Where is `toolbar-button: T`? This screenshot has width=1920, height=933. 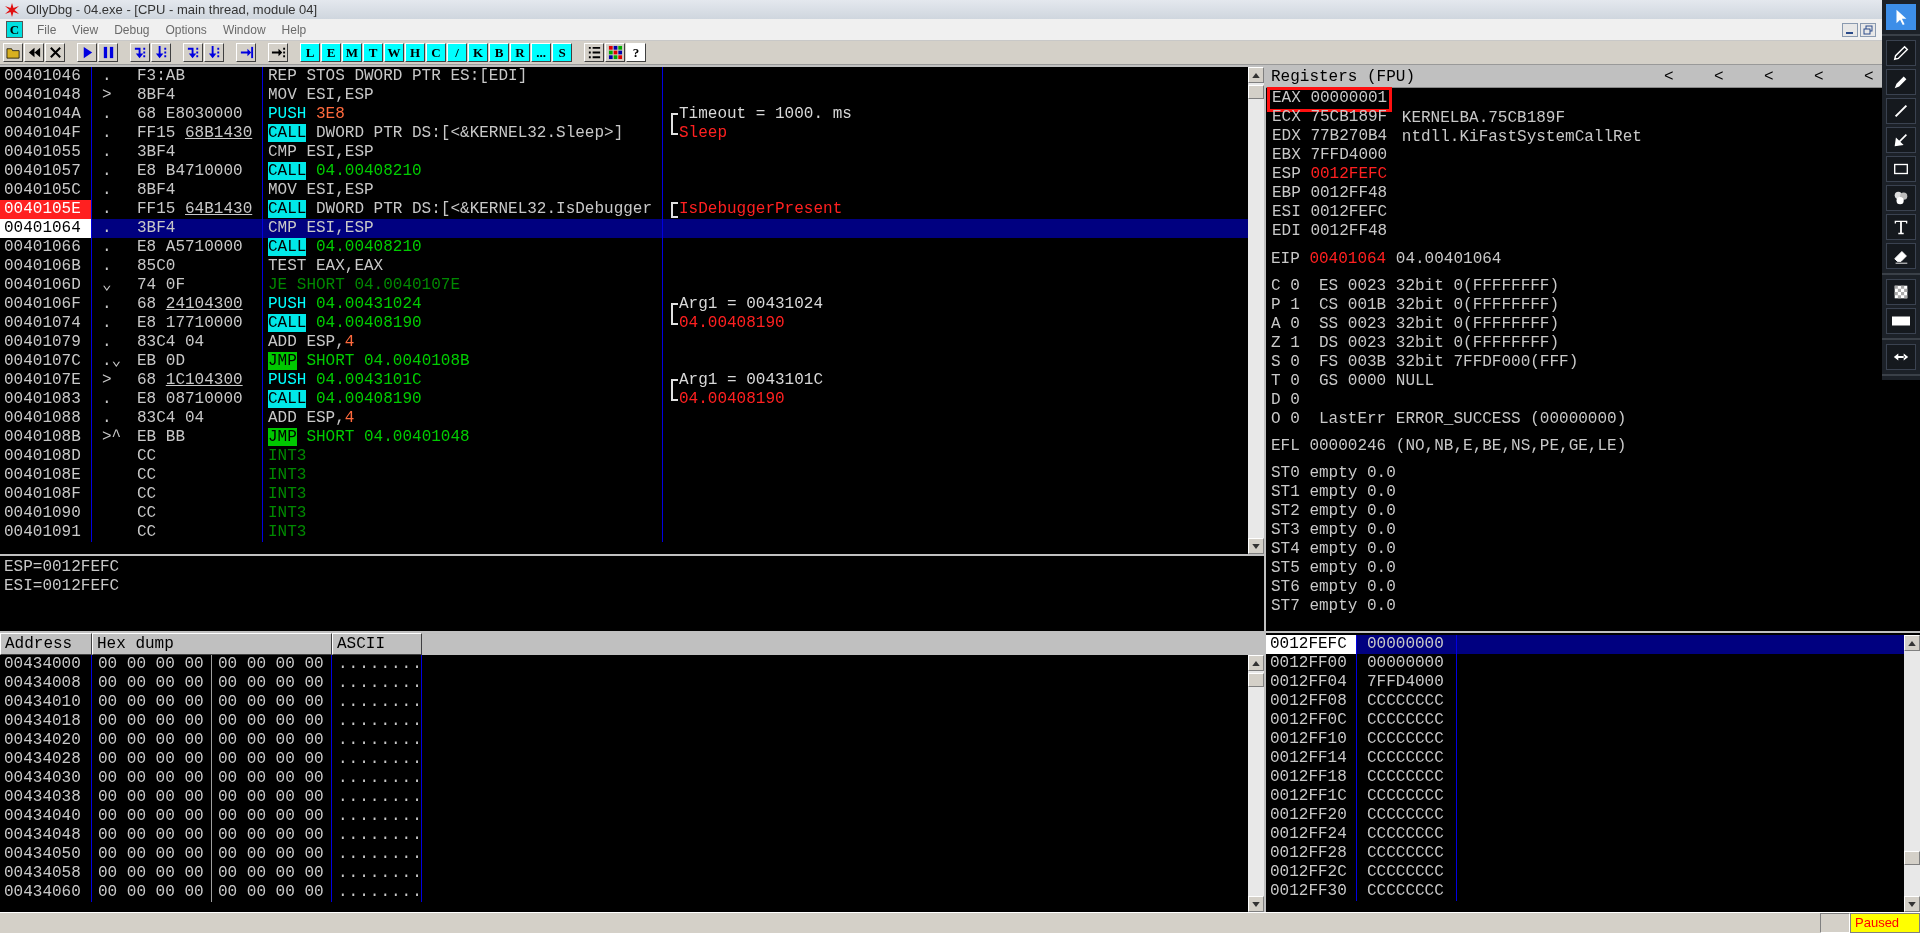
toolbar-button: T is located at coordinates (373, 52).